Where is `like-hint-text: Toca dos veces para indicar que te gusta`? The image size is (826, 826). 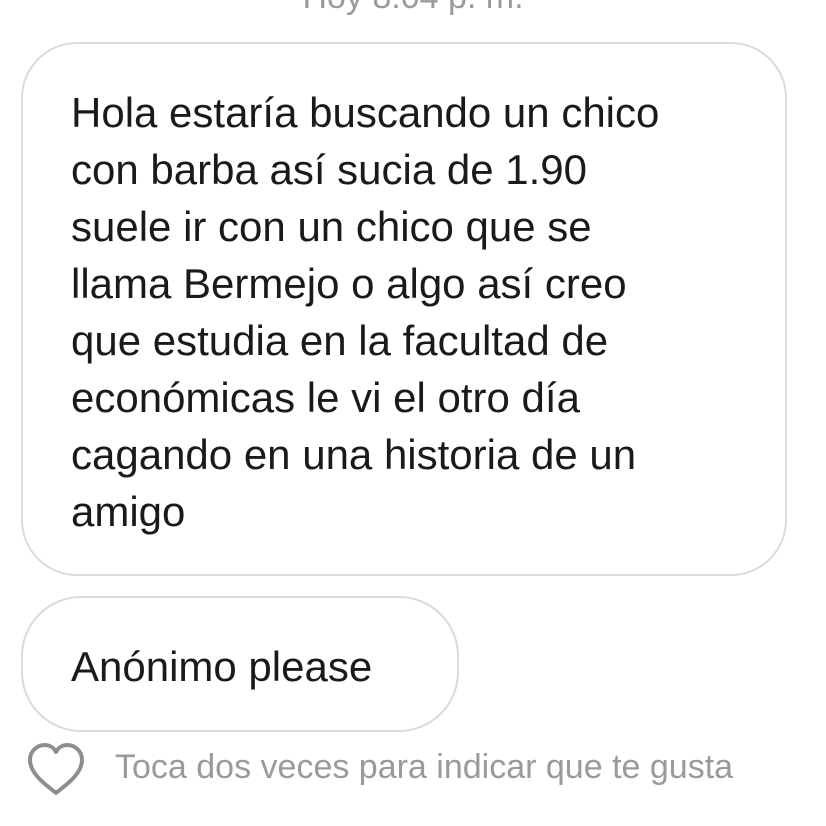
like-hint-text: Toca dos veces para indicar que te gusta is located at coordinates (424, 767).